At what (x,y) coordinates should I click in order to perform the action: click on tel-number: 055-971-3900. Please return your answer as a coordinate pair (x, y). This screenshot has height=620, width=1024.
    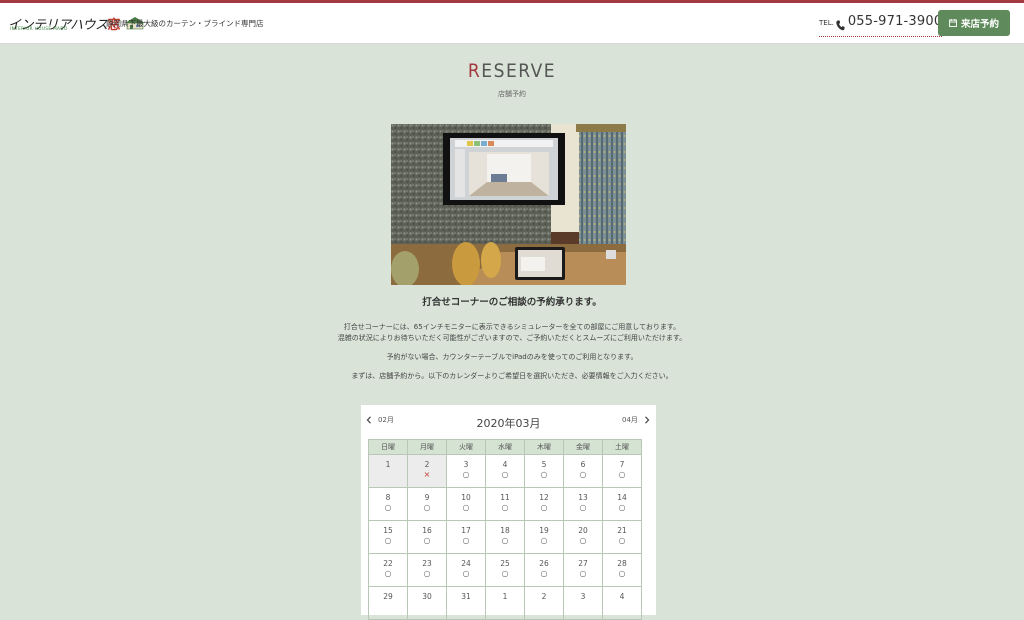
    Looking at the image, I should click on (895, 21).